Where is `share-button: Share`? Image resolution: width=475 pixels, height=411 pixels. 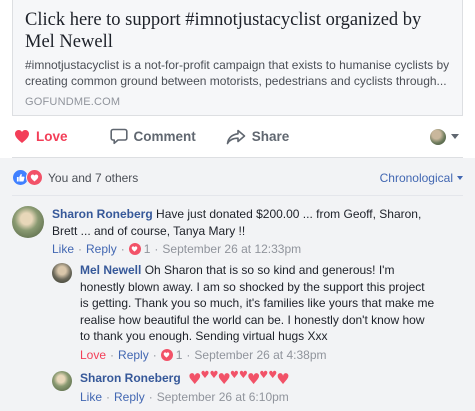
share-button: Share is located at coordinates (258, 137).